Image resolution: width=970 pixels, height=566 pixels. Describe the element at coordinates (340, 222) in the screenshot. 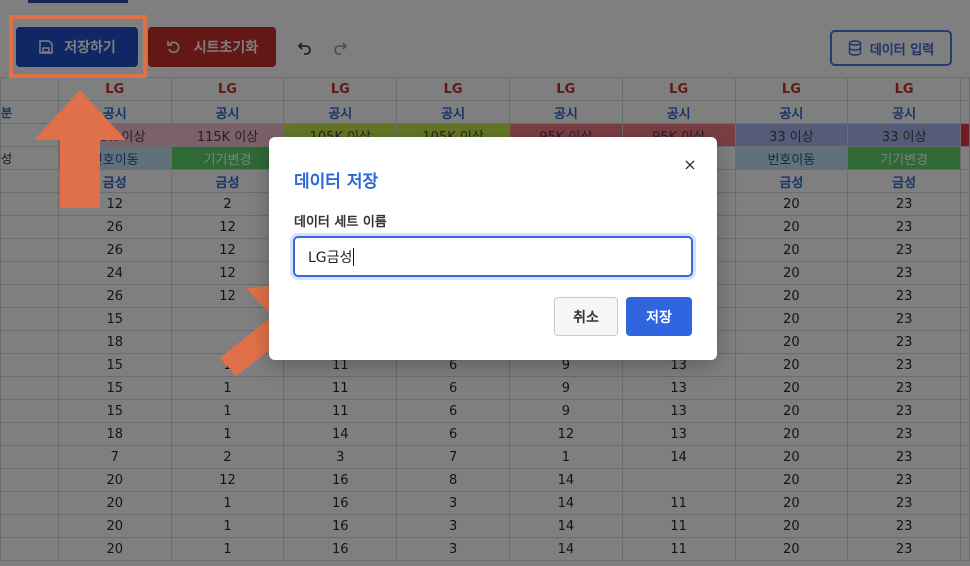

I see `dataset-name-label: 데이터 세트 이름` at that location.